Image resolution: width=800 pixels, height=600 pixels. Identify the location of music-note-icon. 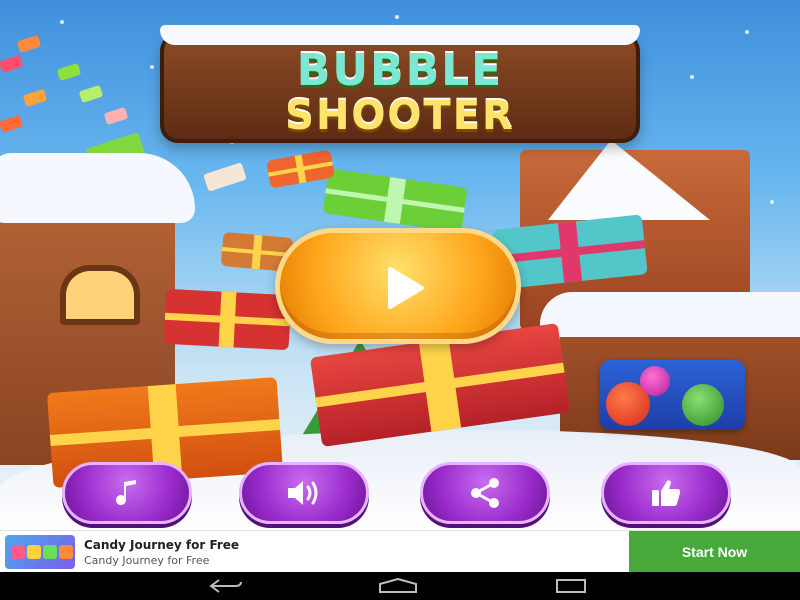
(126, 492).